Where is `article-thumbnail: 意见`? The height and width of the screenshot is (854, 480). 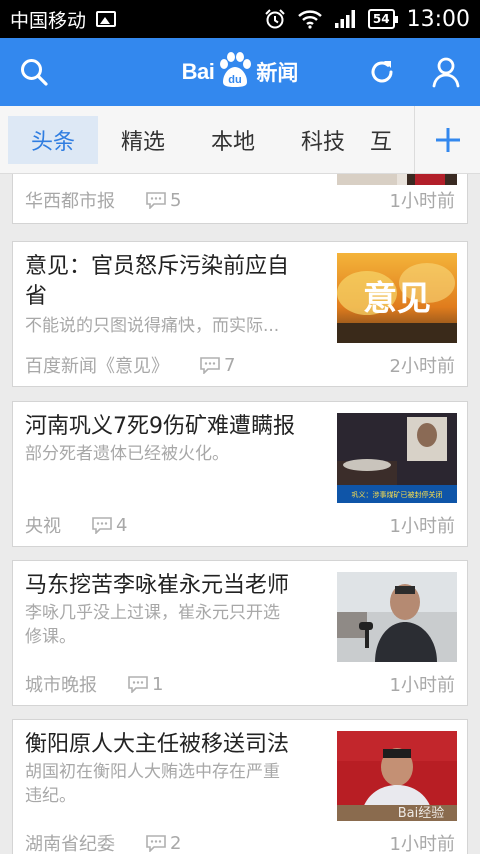
article-thumbnail: 意见 is located at coordinates (397, 298).